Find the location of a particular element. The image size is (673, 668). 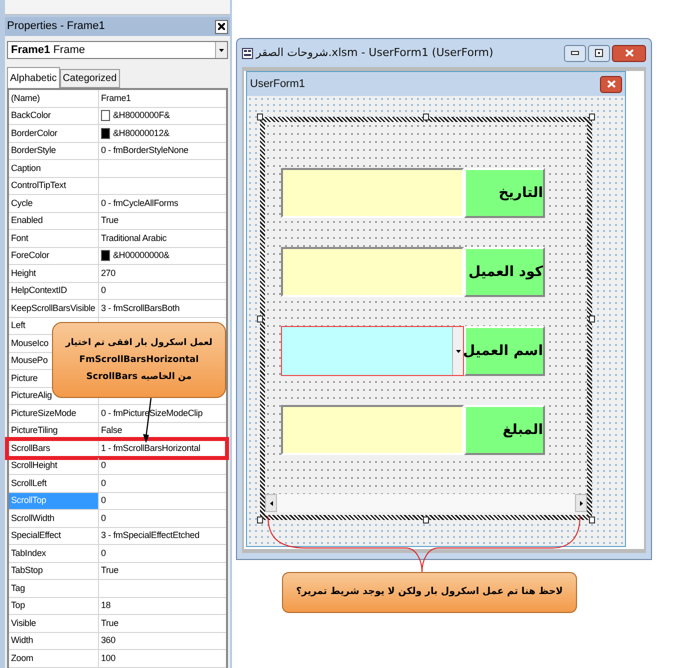

property-name: Cycle is located at coordinates (22, 203).